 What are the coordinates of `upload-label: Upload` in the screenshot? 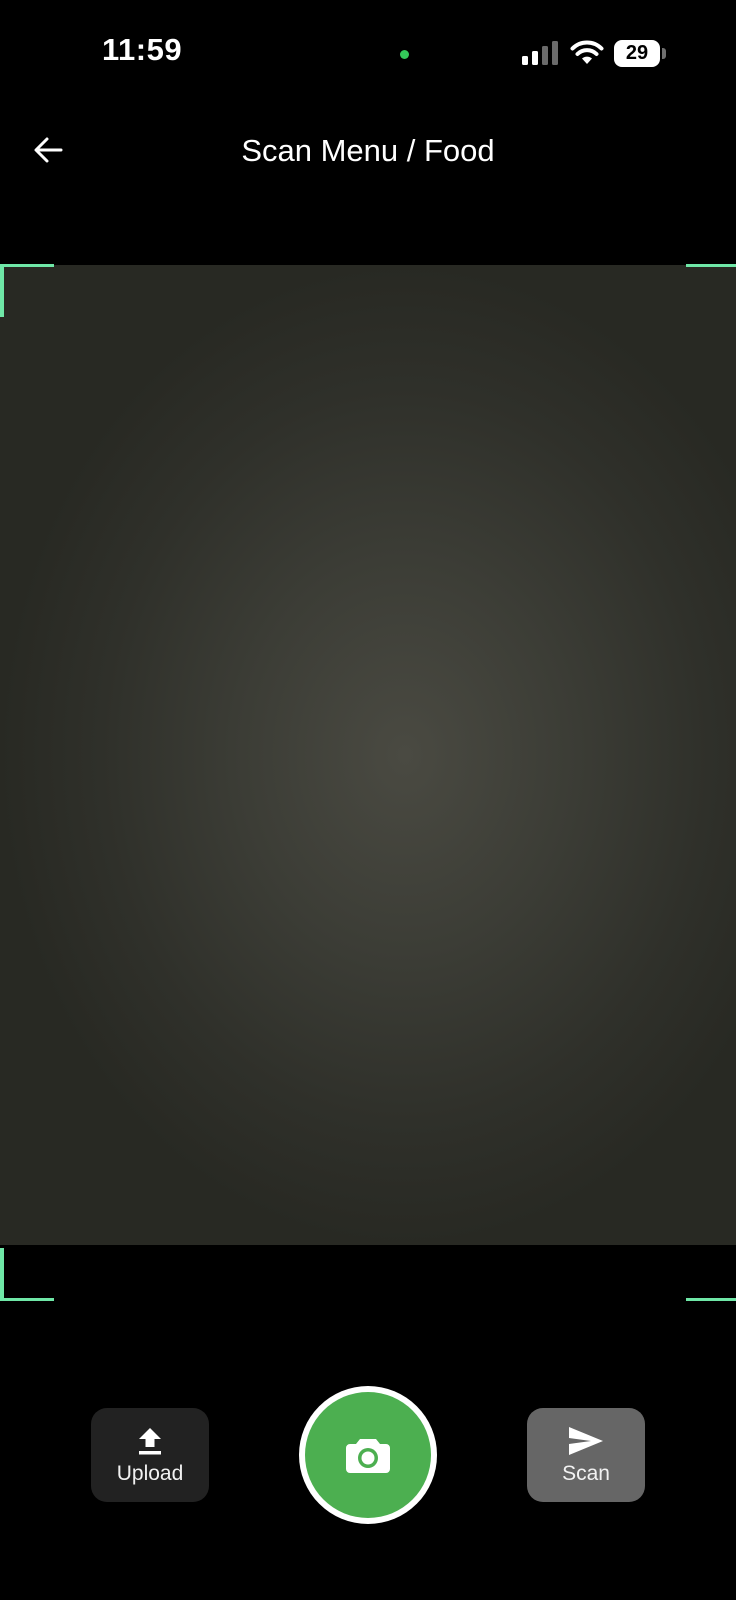 It's located at (150, 1473).